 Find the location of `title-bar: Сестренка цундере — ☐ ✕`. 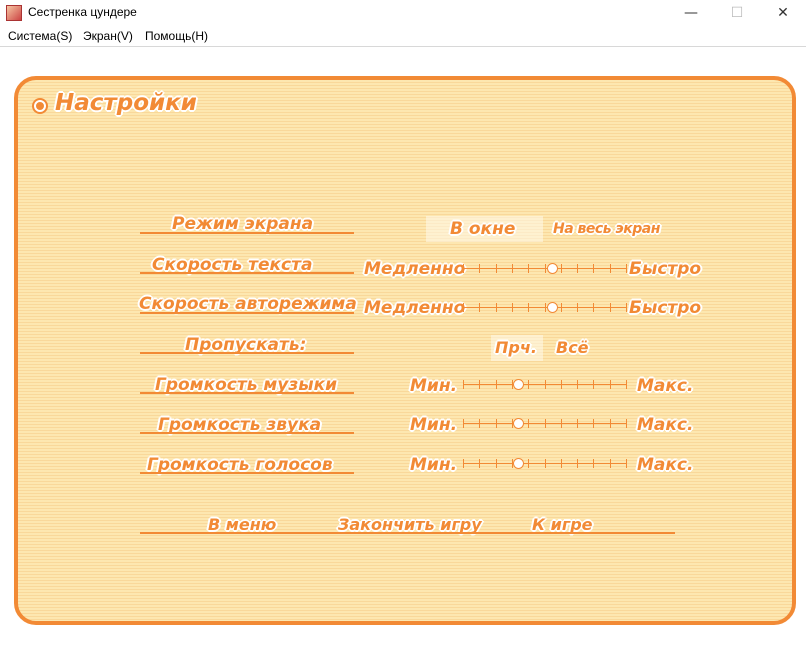

title-bar: Сестренка цундере — ☐ ✕ is located at coordinates (403, 13).